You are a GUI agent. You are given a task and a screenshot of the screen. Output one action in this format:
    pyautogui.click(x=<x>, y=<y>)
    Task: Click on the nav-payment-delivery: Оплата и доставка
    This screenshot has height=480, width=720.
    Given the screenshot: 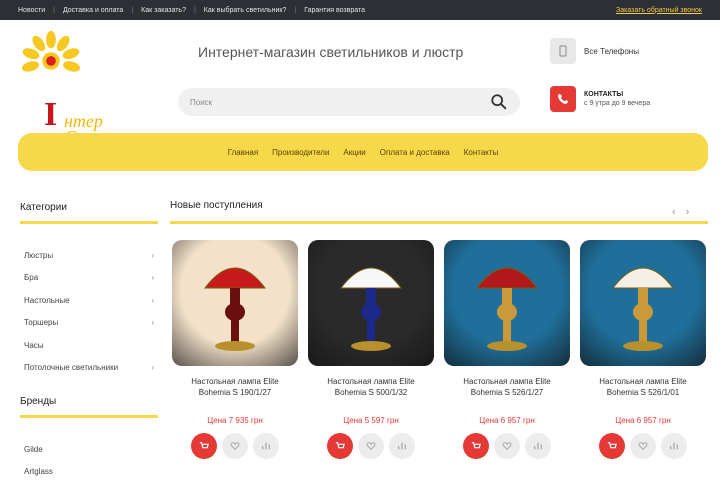 What is the action you would take?
    pyautogui.click(x=415, y=152)
    